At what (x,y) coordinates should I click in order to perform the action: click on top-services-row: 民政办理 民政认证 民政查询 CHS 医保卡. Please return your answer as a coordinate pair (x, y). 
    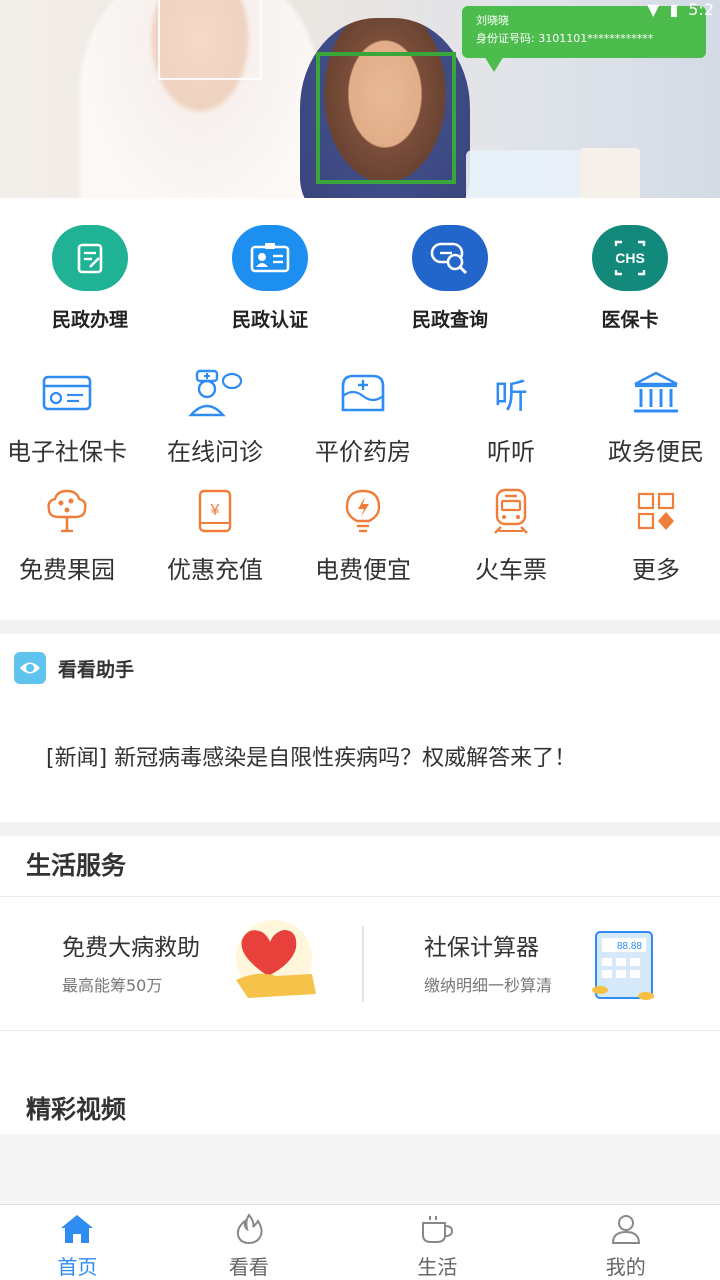
    Looking at the image, I should click on (360, 280).